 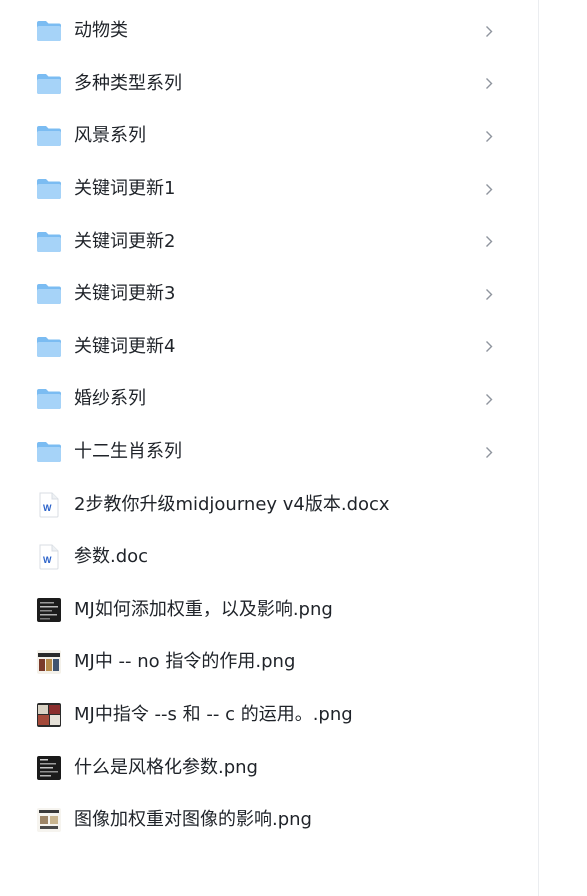 I want to click on file-row: MJ中 -- no 指令的作用.png, so click(x=269, y=662).